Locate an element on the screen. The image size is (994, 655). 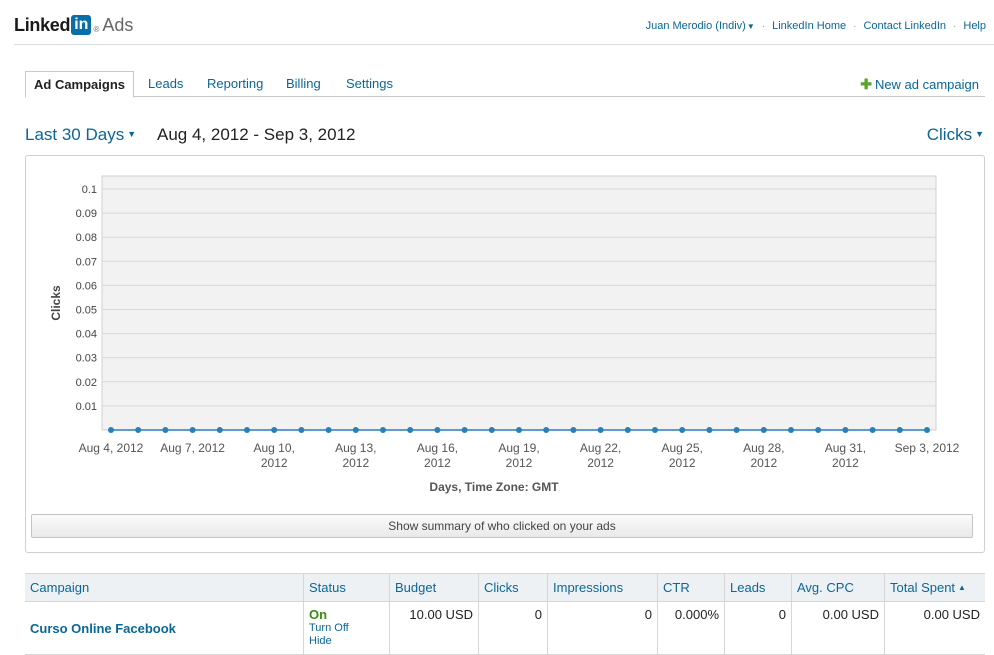
cell-status: On Turn Off Hide is located at coordinates (346, 628).